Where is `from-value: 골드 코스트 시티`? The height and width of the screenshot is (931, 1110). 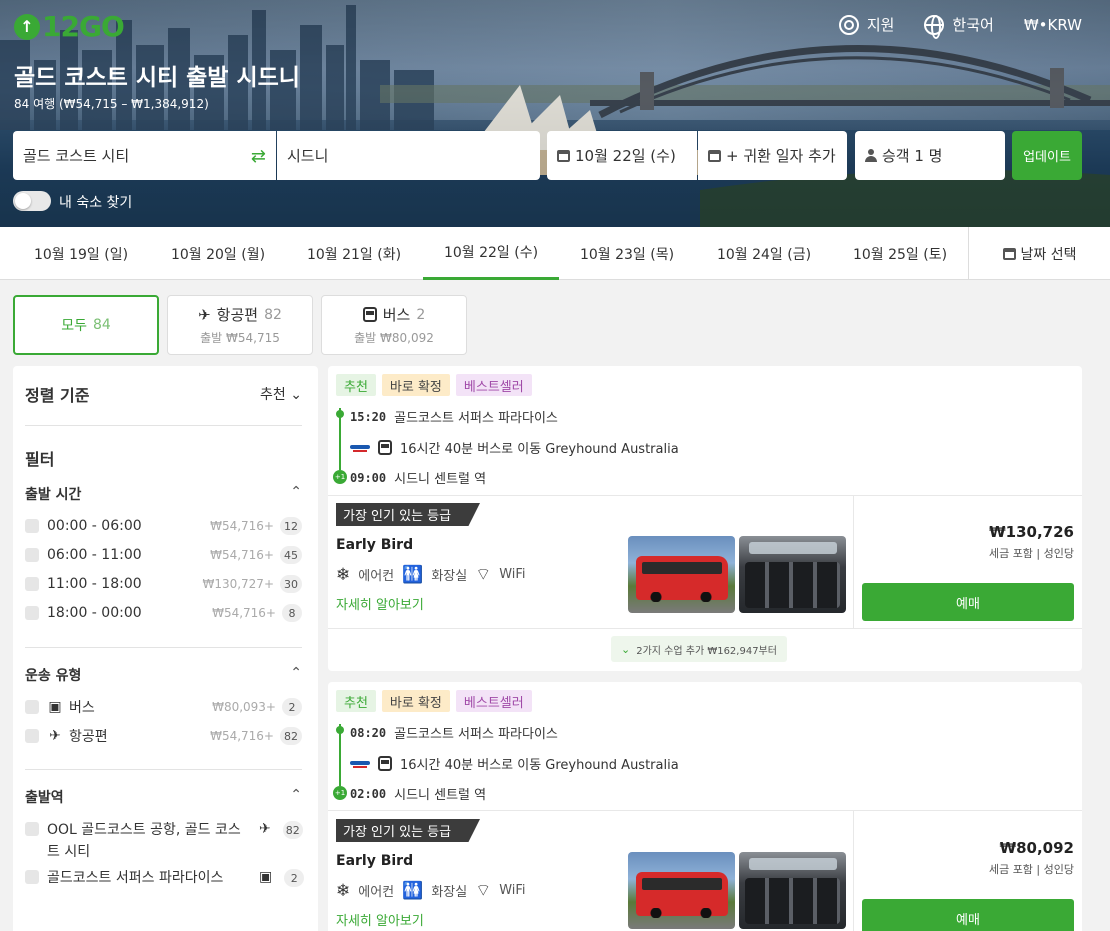 from-value: 골드 코스트 시티 is located at coordinates (76, 156).